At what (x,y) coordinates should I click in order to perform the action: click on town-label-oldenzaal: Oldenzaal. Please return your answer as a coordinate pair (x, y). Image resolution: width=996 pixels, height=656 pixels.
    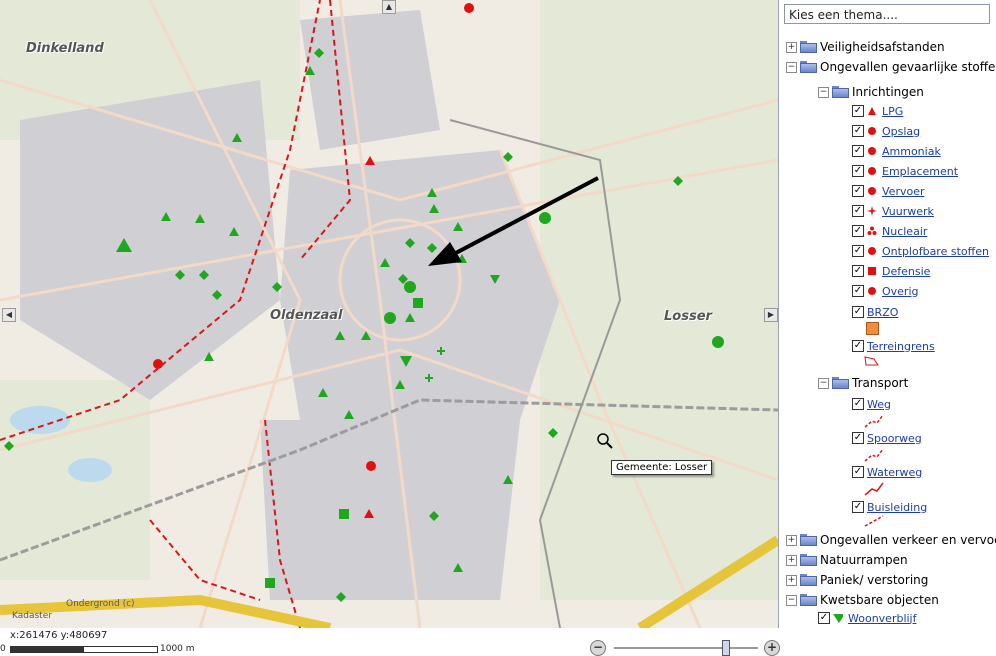
    Looking at the image, I should click on (306, 315).